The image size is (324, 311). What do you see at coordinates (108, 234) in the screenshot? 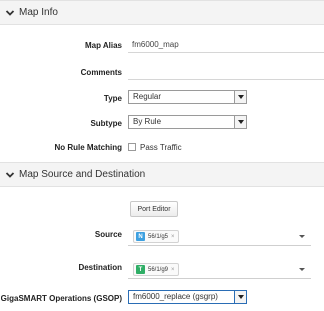
I see `source-label: Source` at bounding box center [108, 234].